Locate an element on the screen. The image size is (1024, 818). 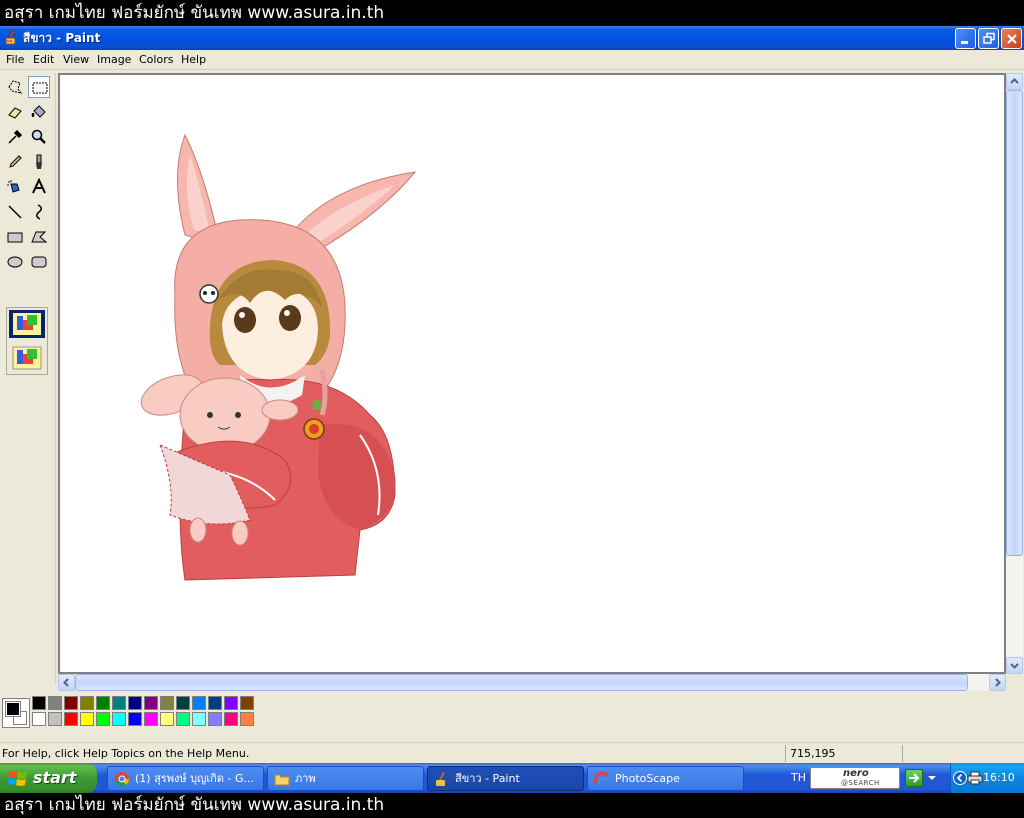
vertical-scrollbar is located at coordinates (1014, 373).